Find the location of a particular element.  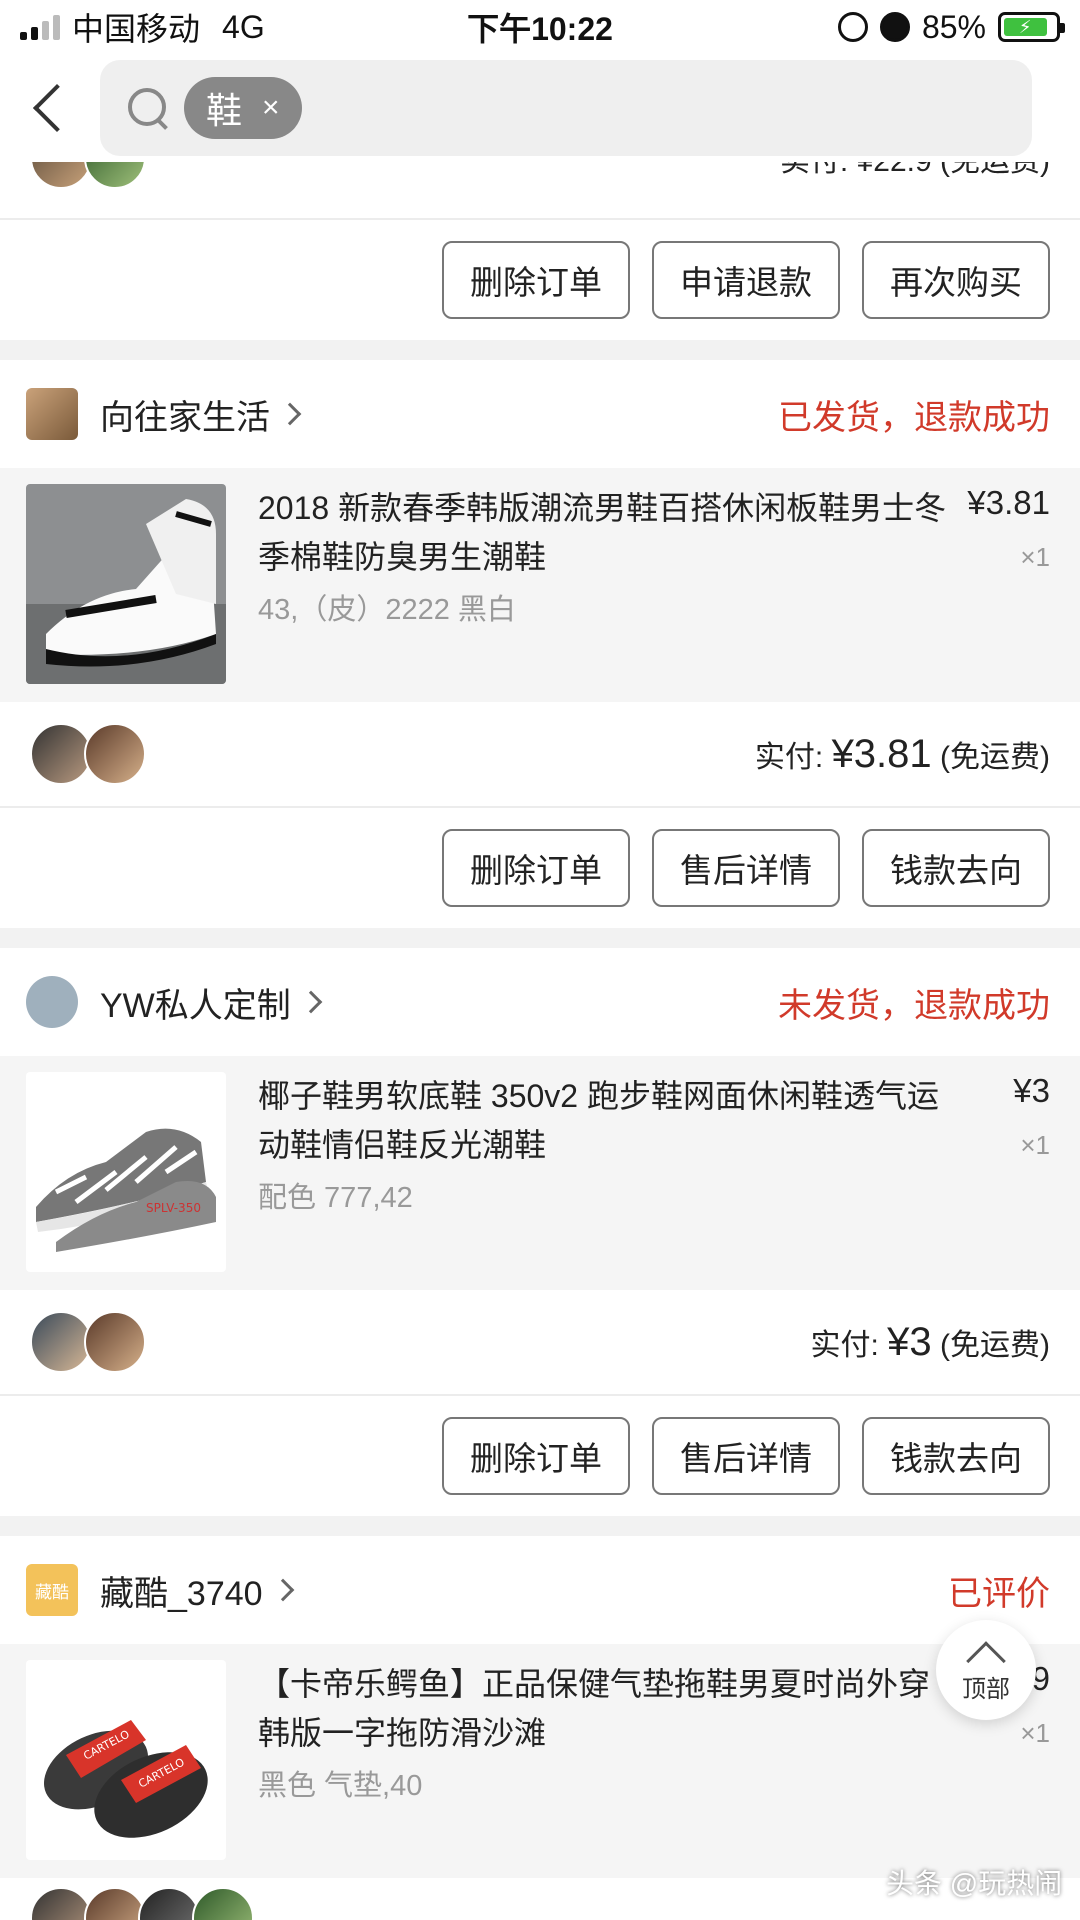

pay-total: 实付: ¥3 (免运费) is located at coordinates (930, 1341).